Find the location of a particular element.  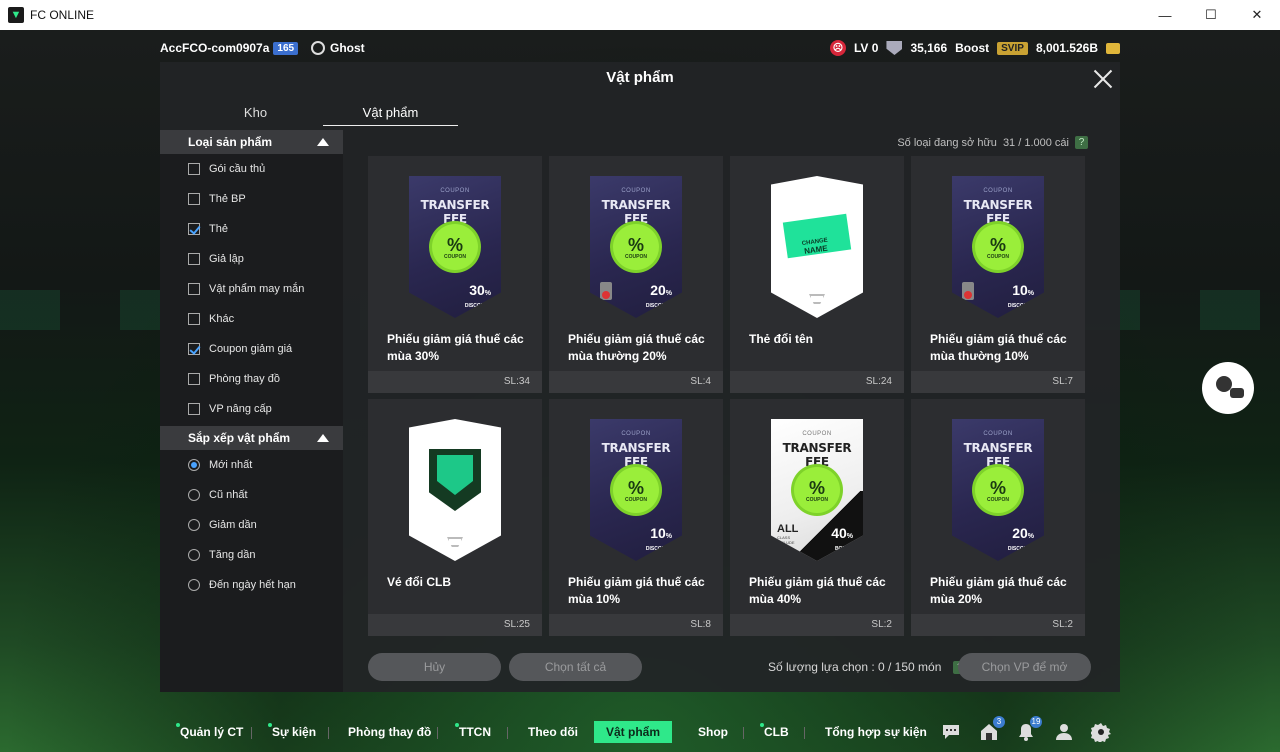

item-card: CHANGE NAME Thẻ đổi tên SL:24 is located at coordinates (817, 274).